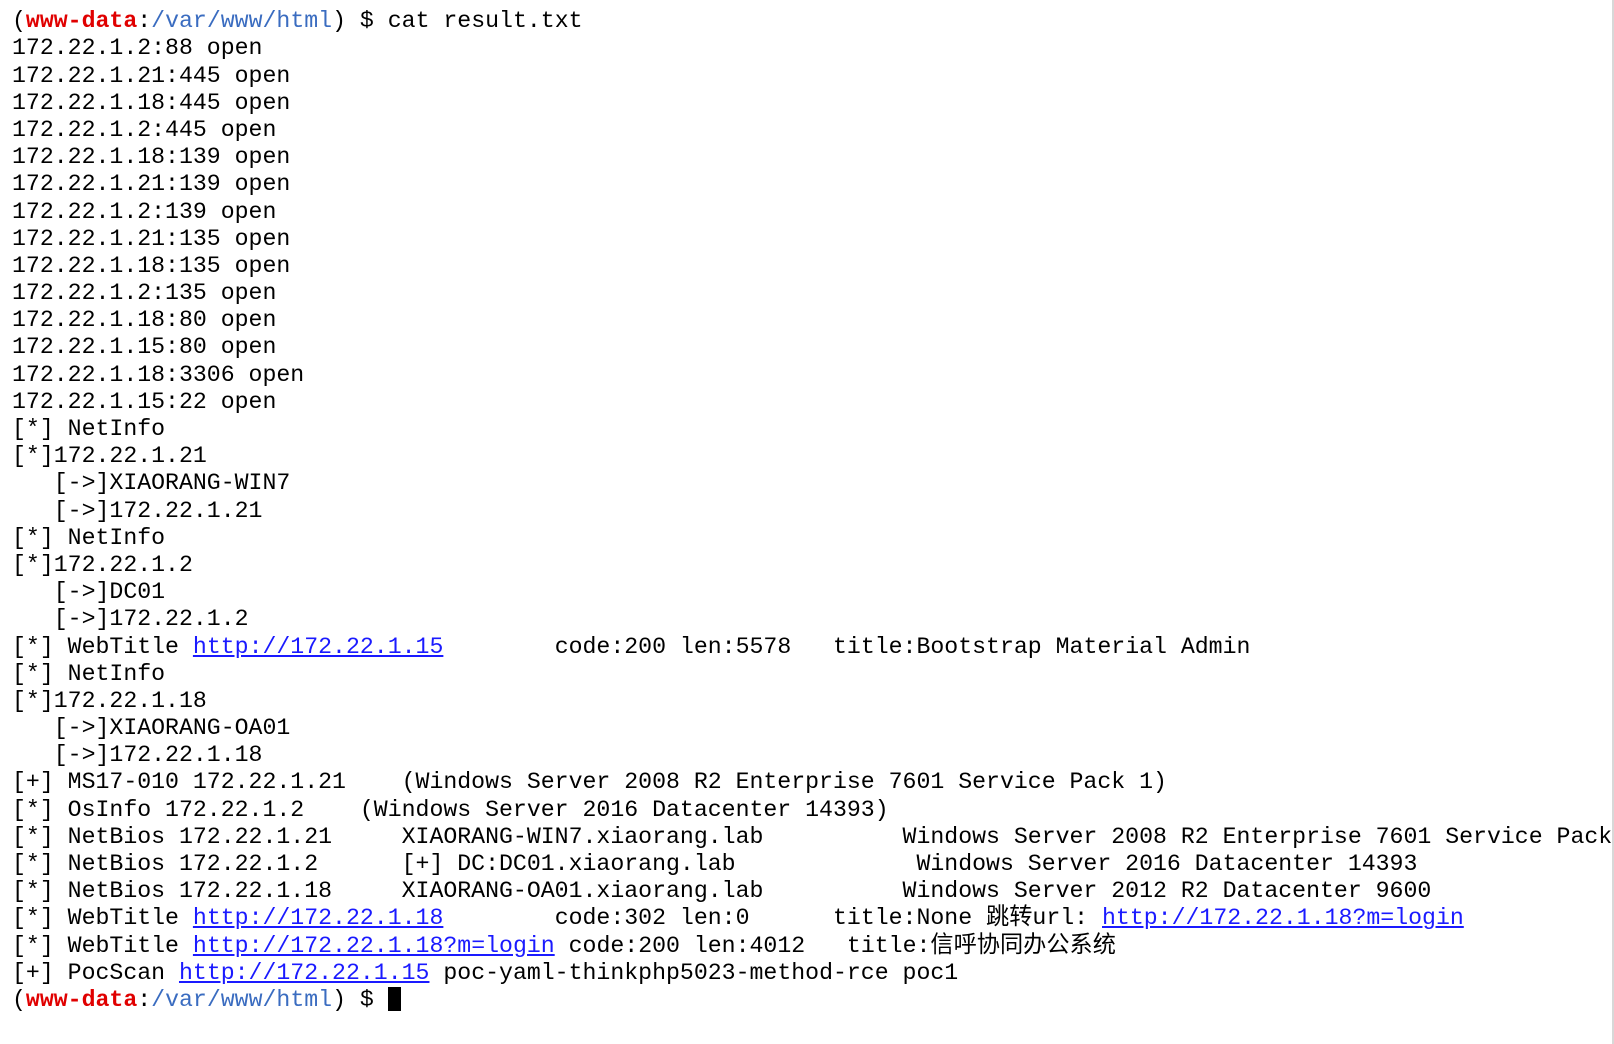 Image resolution: width=1614 pixels, height=1044 pixels. Describe the element at coordinates (772, 918) in the screenshot. I see `terminal-text: code:302 len:0 title:None 跳转url:` at that location.